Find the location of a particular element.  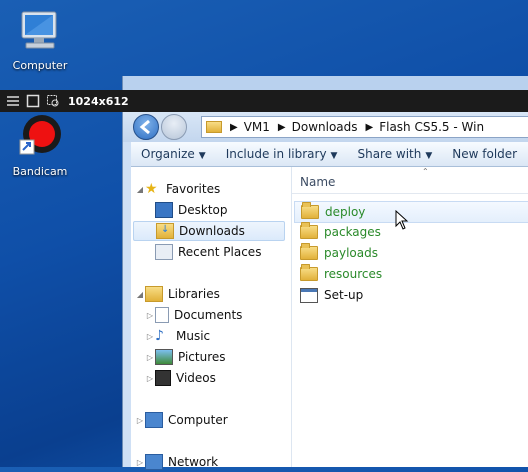

nav-item-music: ▷ ♪ Music is located at coordinates (177, 336).